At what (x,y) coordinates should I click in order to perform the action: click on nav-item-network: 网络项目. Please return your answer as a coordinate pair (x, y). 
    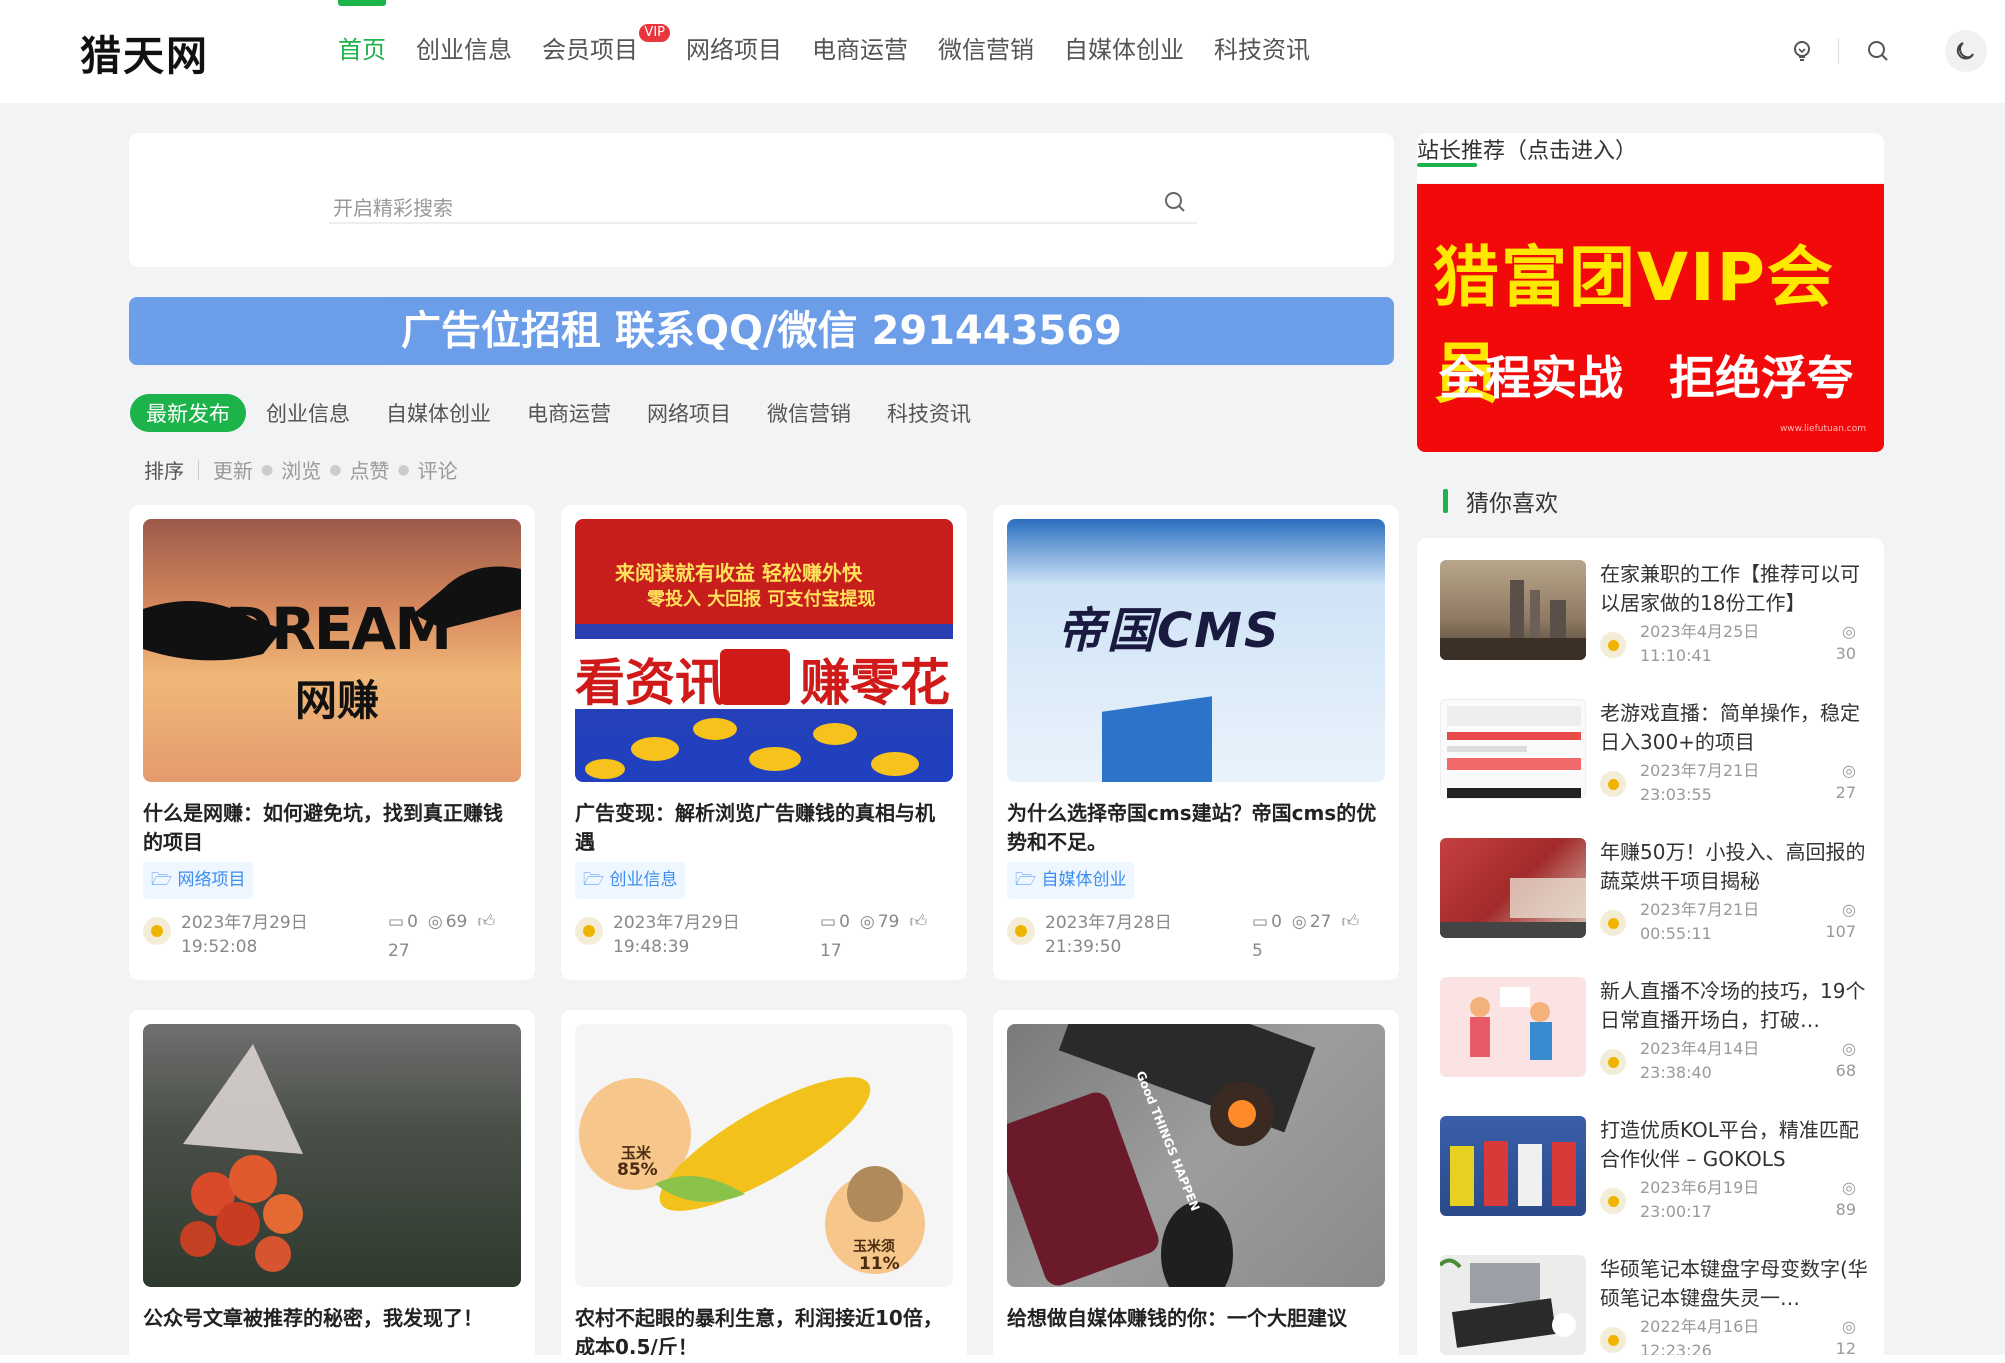
    Looking at the image, I should click on (734, 50).